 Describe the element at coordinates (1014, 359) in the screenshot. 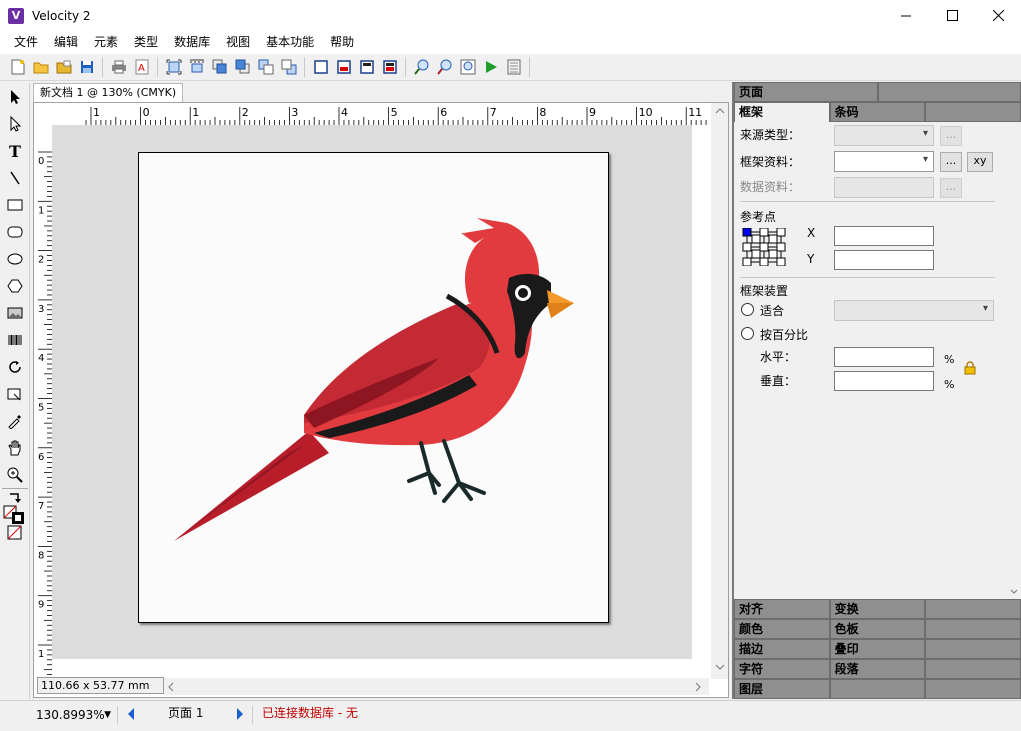

I see `panel-scrollbar` at that location.